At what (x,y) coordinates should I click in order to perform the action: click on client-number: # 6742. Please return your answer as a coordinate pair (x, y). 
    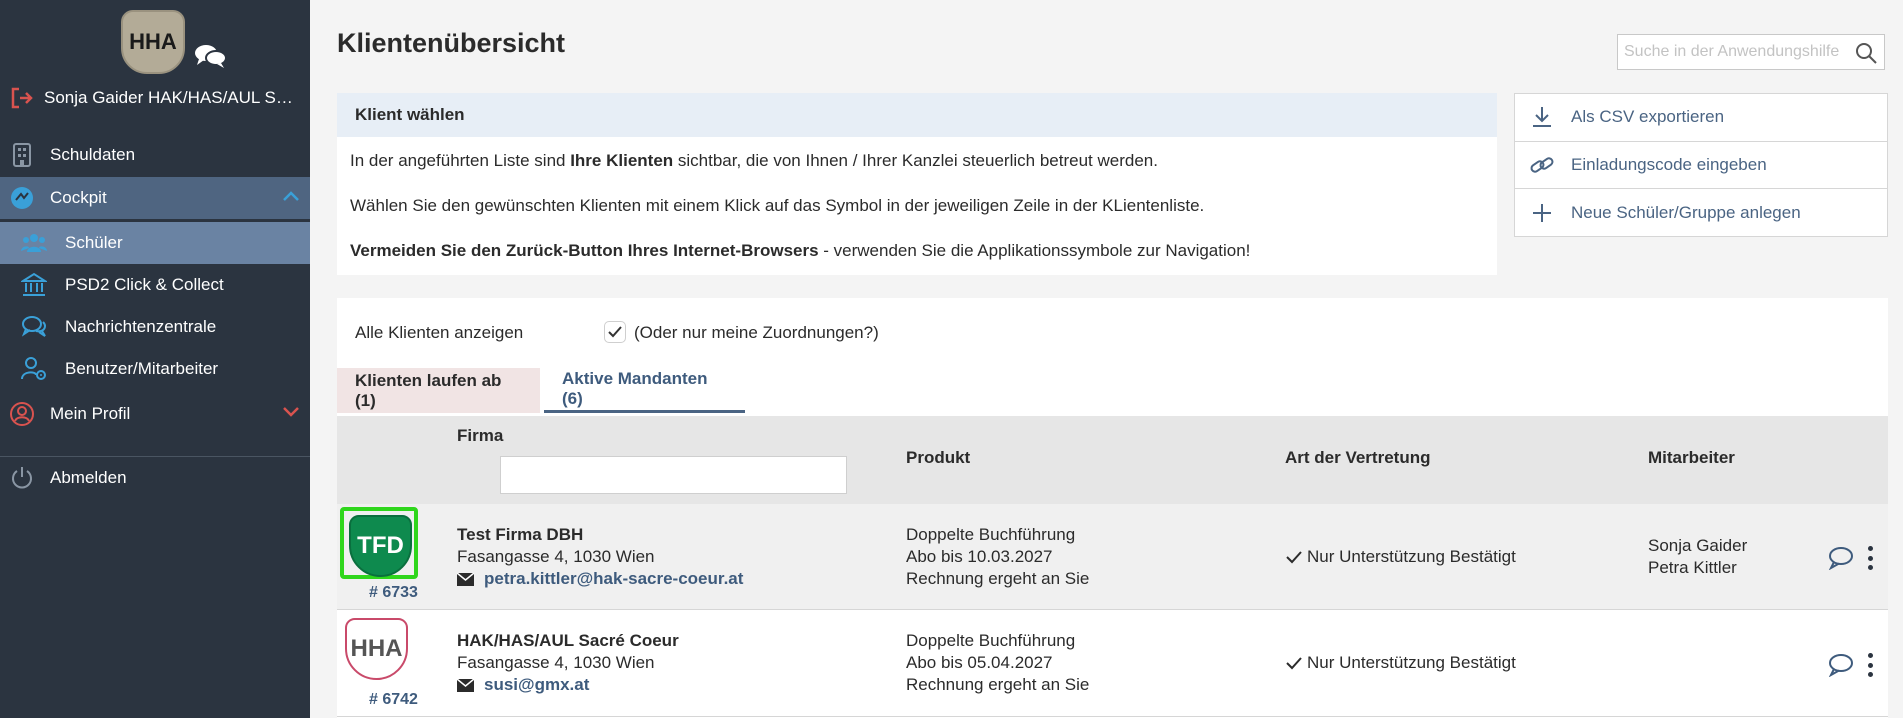
    Looking at the image, I should click on (393, 699).